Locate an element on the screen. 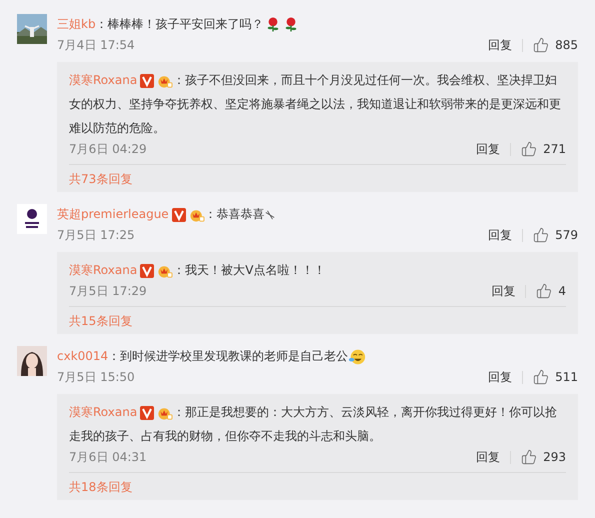 Image resolution: width=595 pixels, height=518 pixels. like-button: 293 is located at coordinates (538, 457).